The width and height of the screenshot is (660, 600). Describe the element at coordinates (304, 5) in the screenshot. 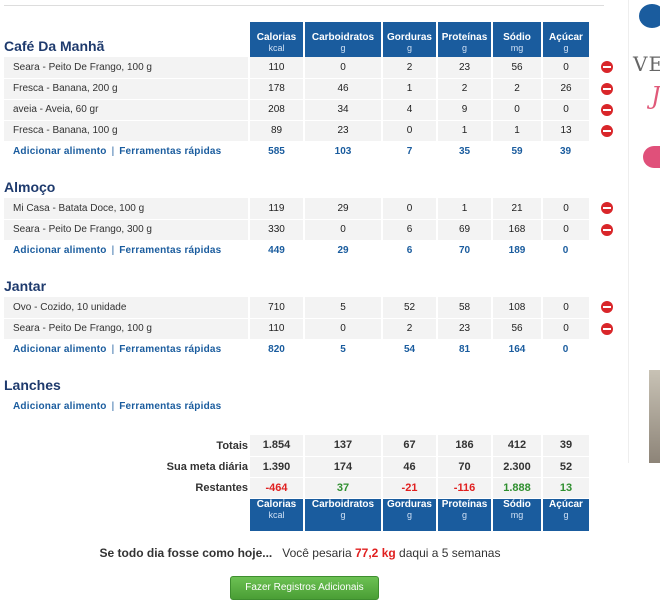

I see `top-divider` at that location.